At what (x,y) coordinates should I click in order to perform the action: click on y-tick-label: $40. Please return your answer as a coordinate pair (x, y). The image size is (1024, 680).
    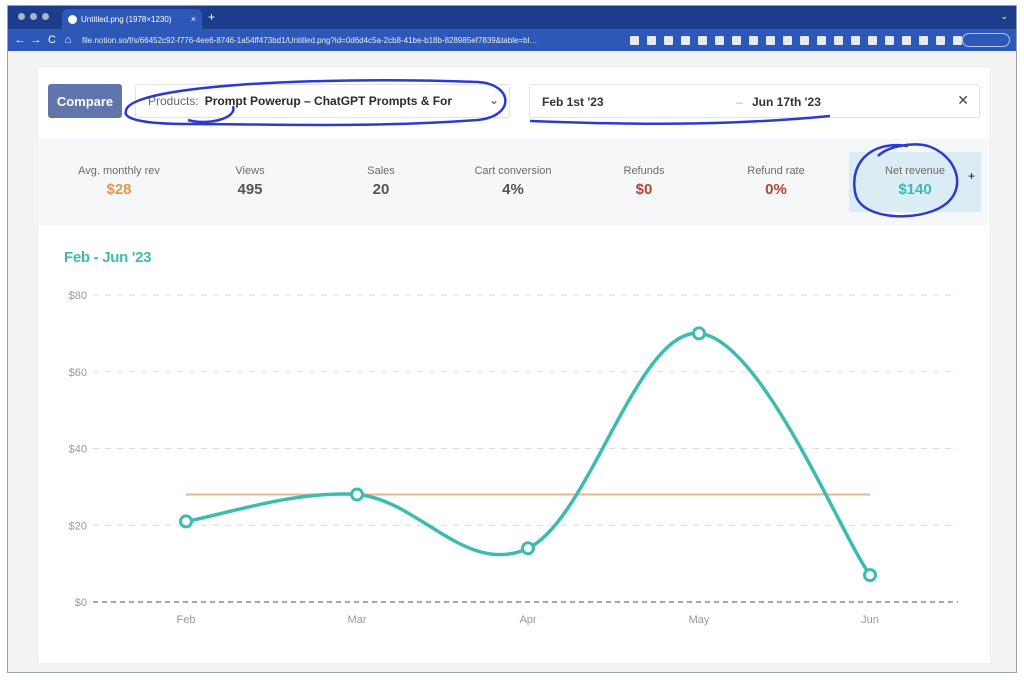
    Looking at the image, I should click on (78, 450).